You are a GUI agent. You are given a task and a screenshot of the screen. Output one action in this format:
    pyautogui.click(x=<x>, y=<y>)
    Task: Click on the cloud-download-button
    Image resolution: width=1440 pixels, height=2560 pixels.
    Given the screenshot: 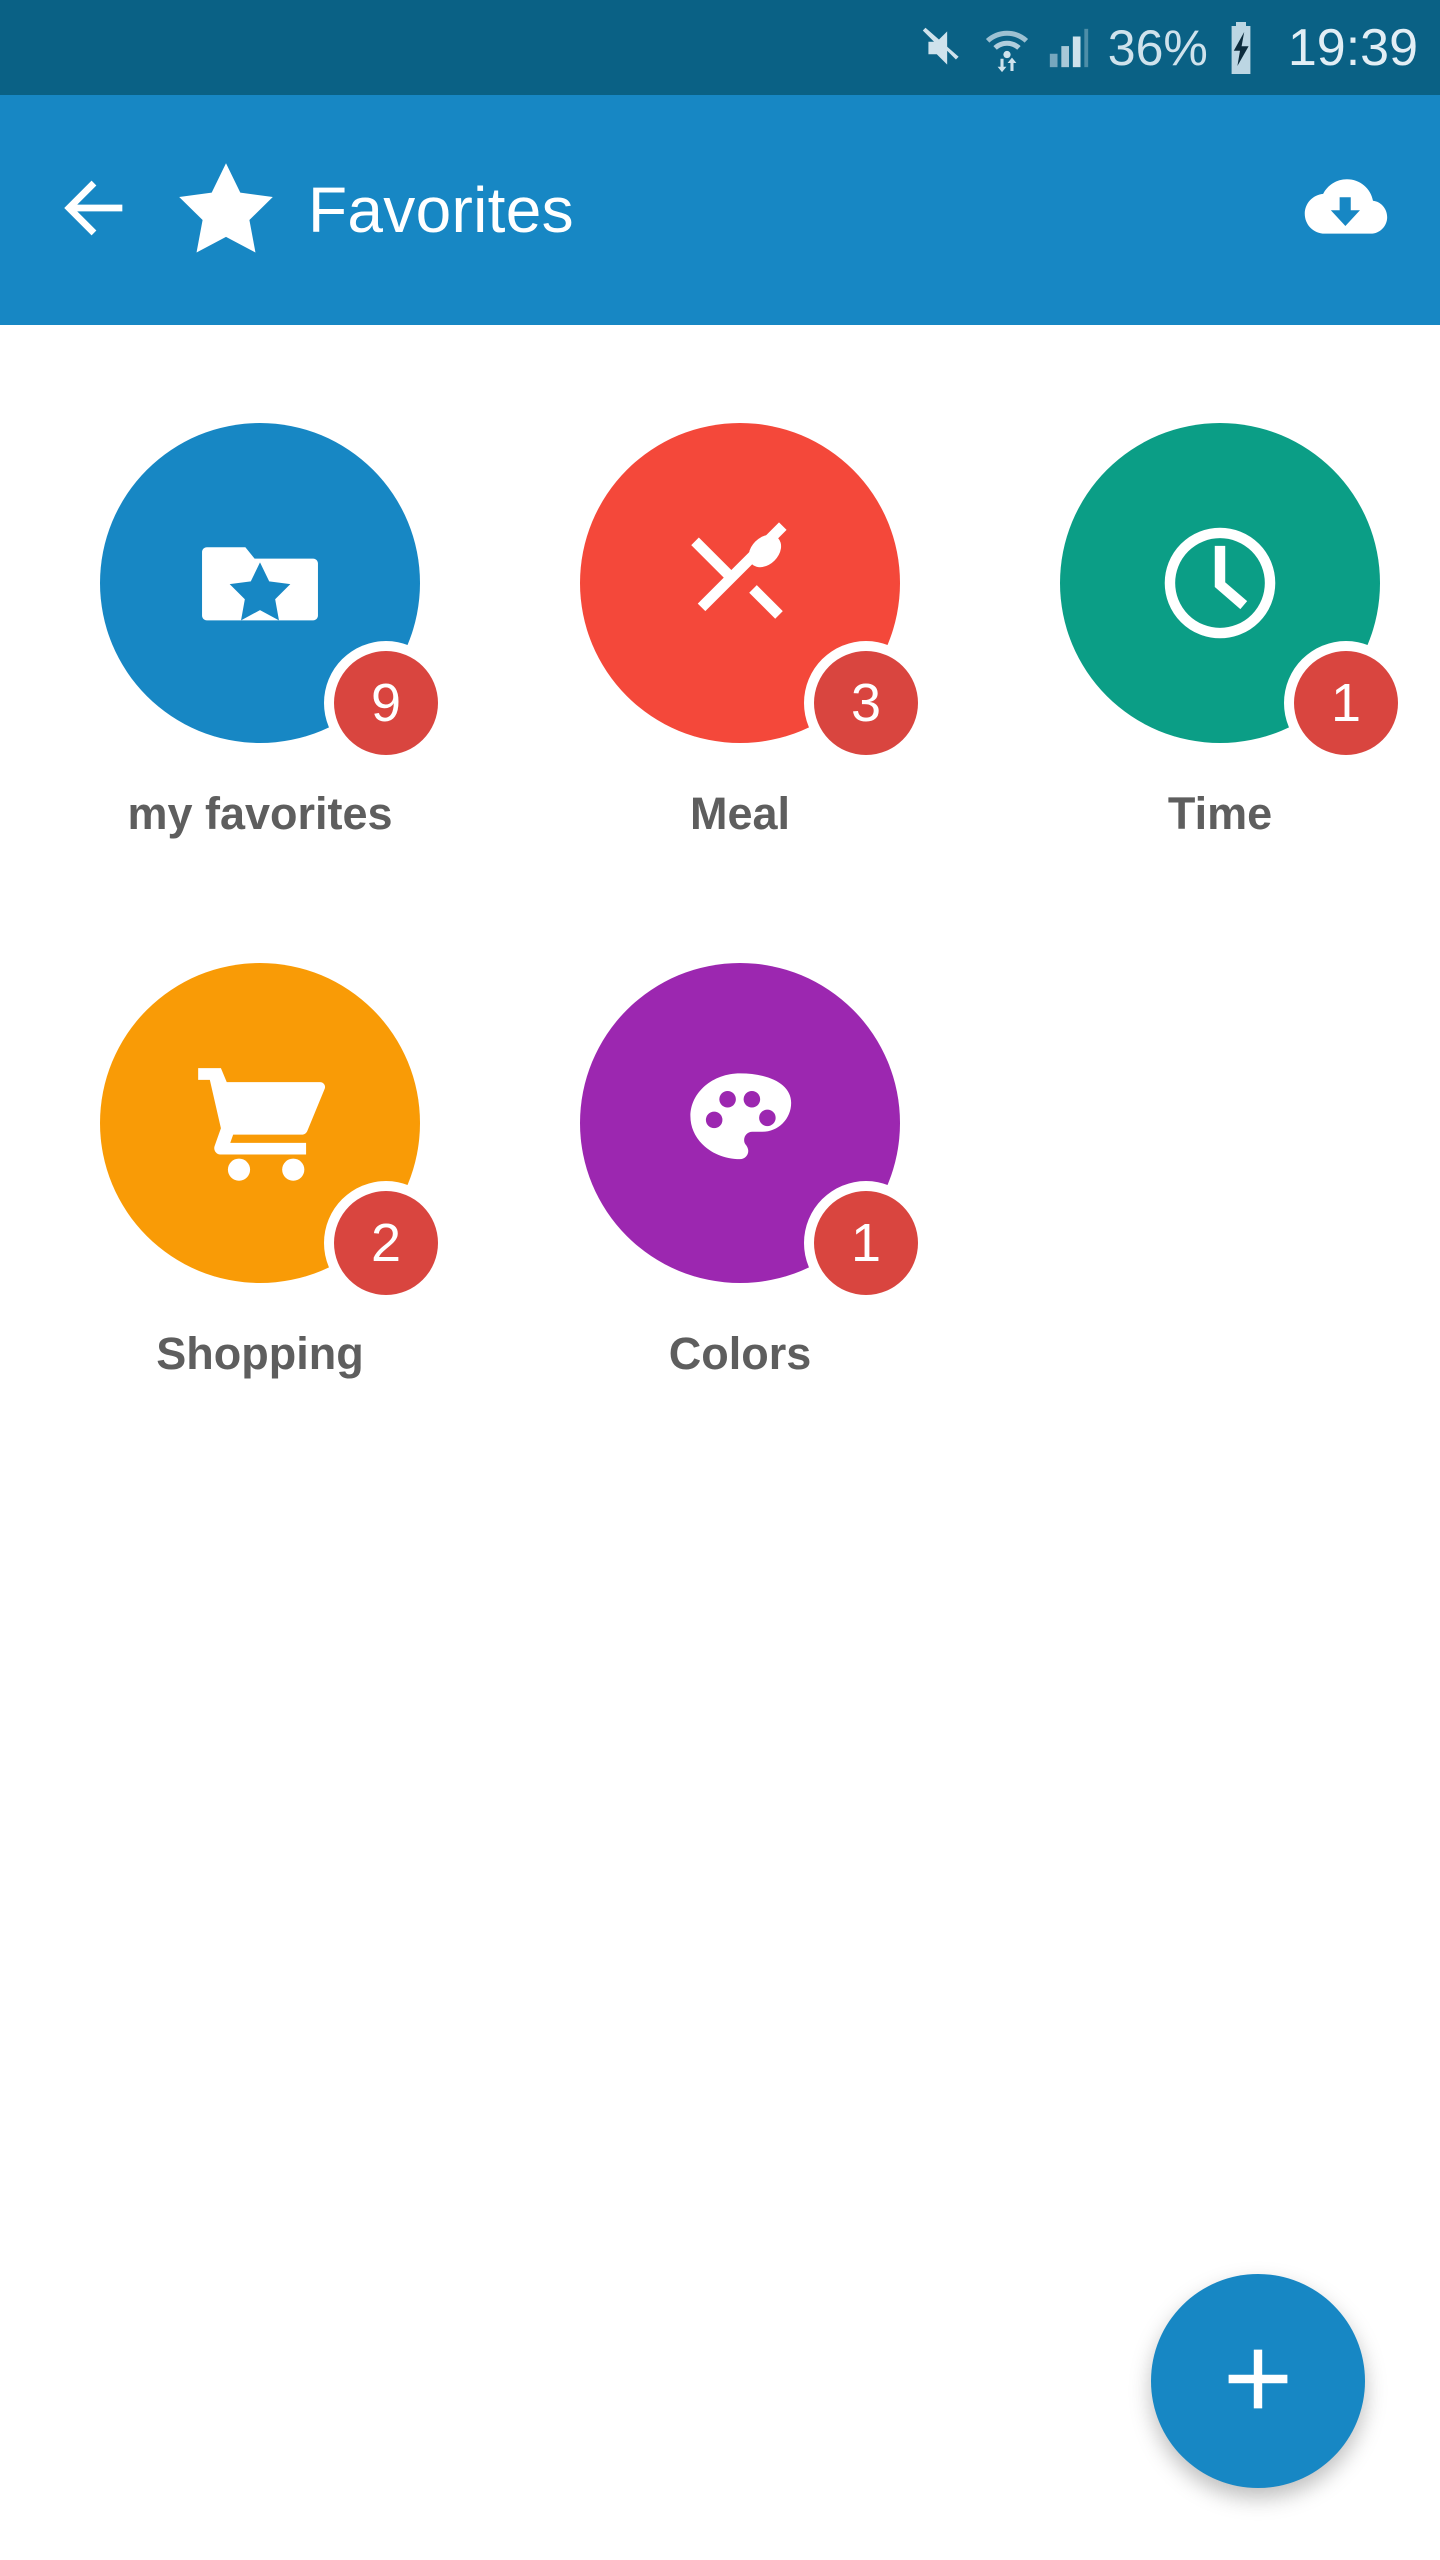 What is the action you would take?
    pyautogui.click(x=1345, y=210)
    